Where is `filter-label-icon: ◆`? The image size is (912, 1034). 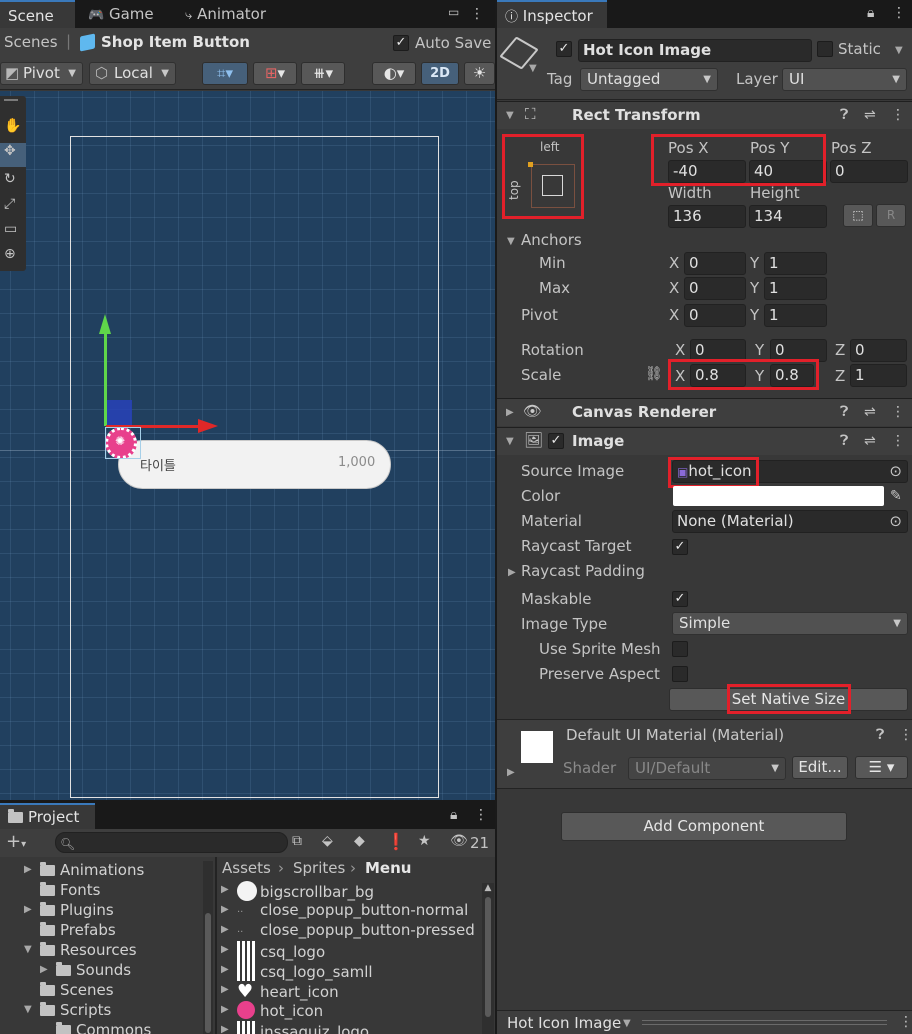
filter-label-icon: ◆ is located at coordinates (359, 841).